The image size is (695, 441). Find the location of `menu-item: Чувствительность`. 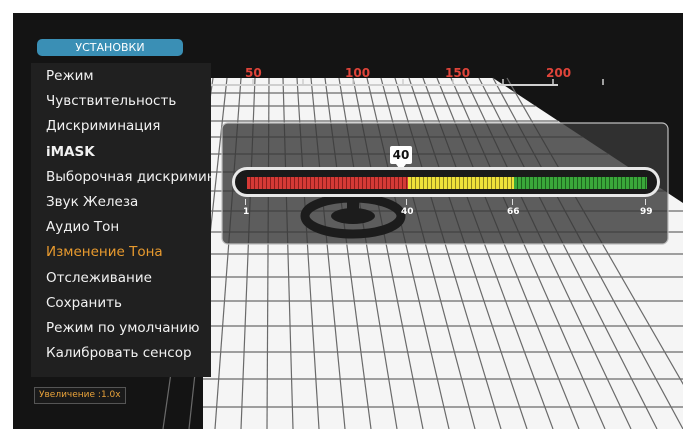

menu-item: Чувствительность is located at coordinates (111, 101).